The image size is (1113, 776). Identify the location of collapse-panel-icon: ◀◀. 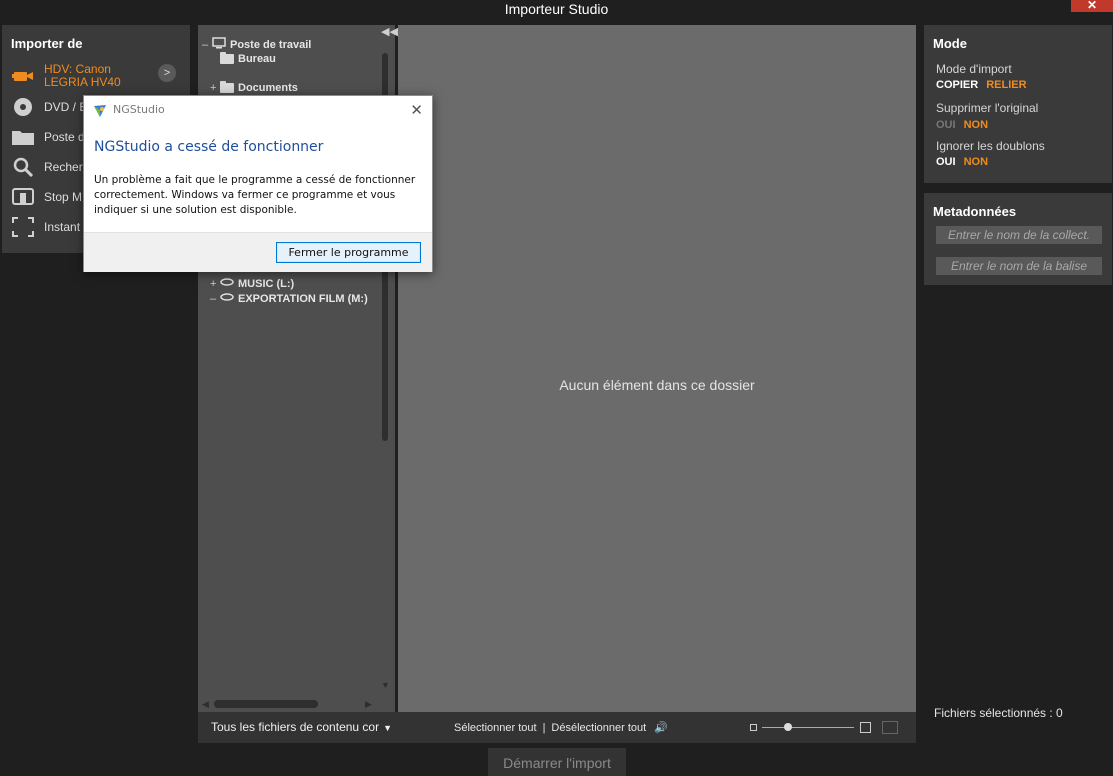
(389, 31).